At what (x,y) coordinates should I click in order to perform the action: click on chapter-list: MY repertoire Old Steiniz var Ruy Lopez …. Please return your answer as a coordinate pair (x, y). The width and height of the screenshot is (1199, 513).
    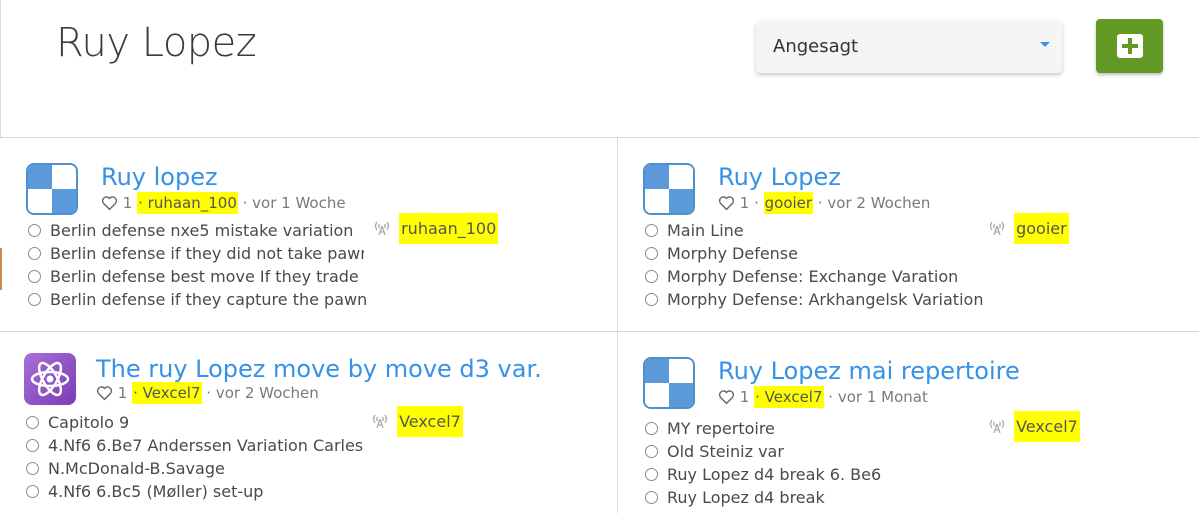
    Looking at the image, I should click on (762, 463).